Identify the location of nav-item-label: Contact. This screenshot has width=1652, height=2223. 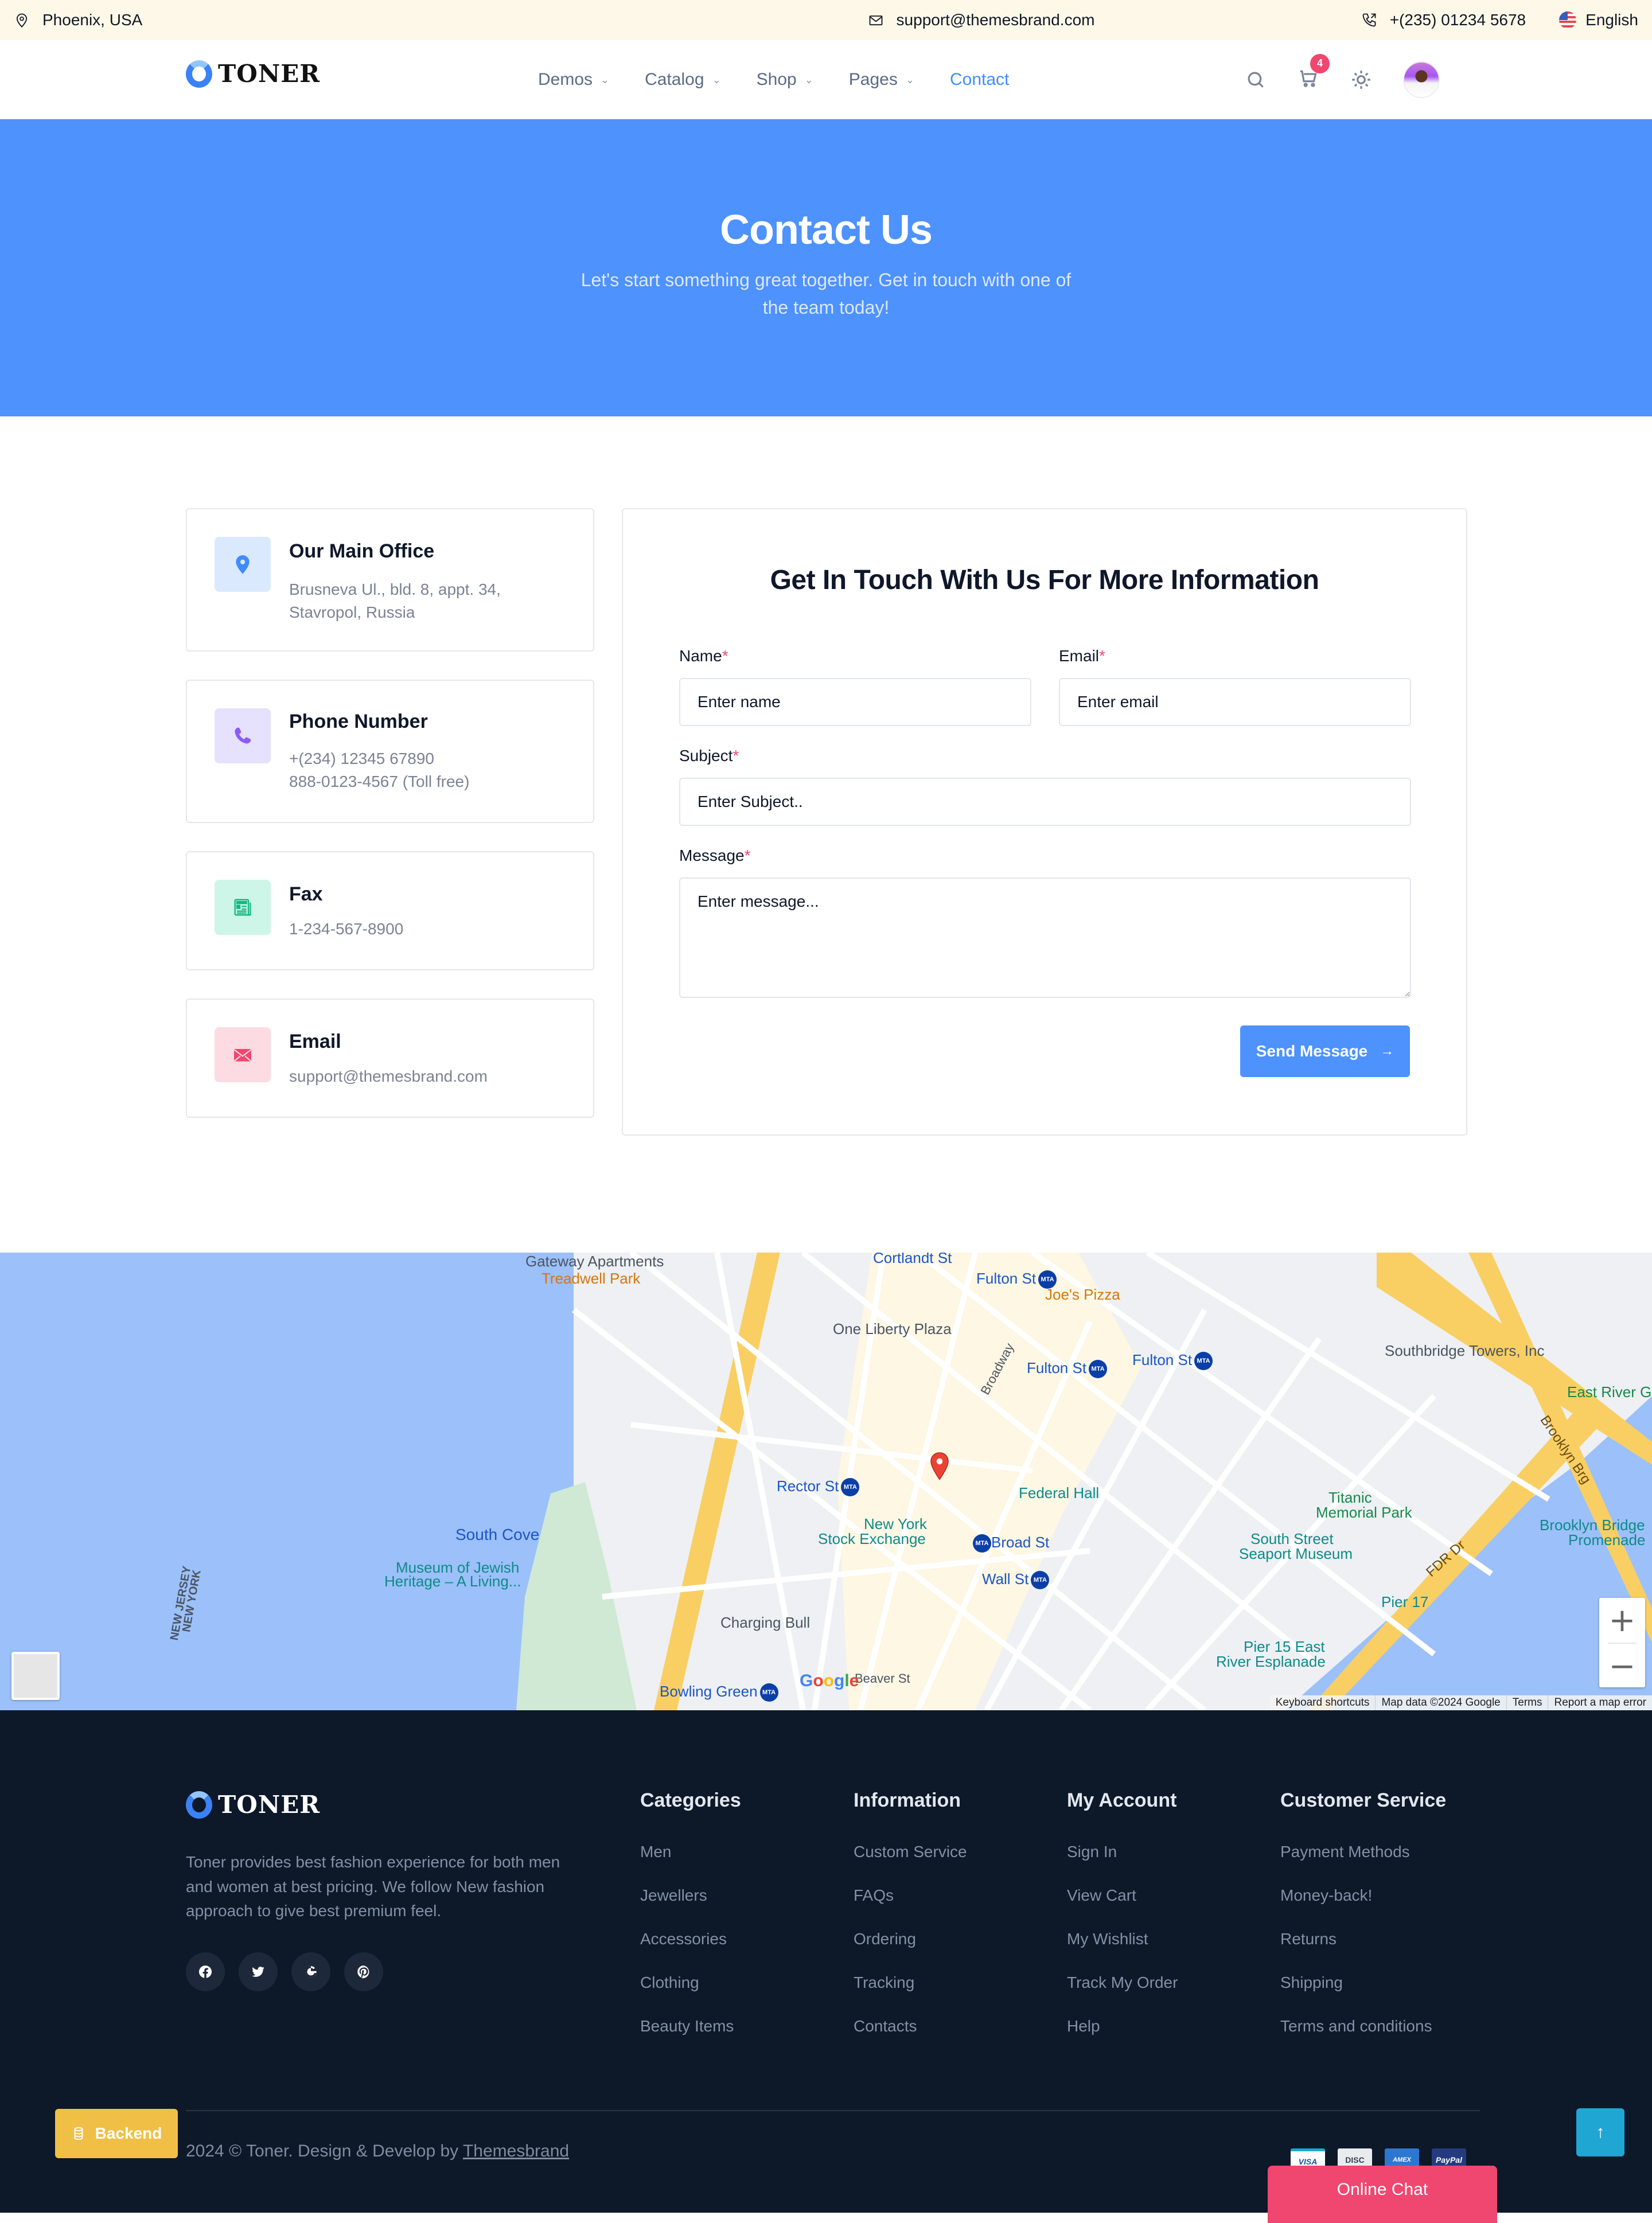
(979, 79).